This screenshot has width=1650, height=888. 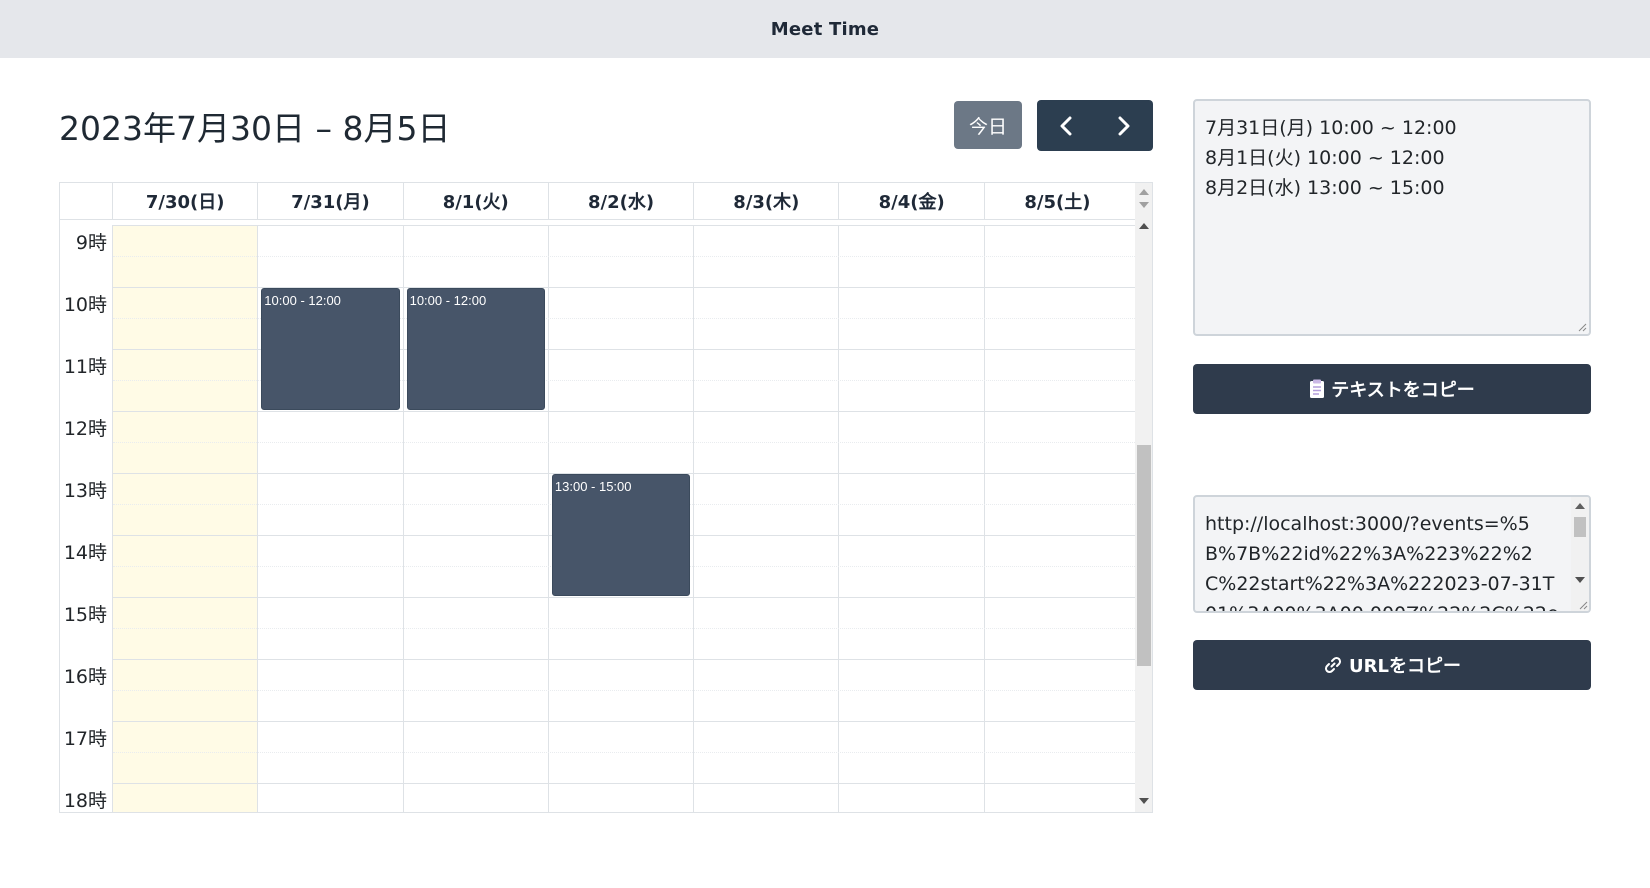 I want to click on copy-text-label: テキストをコピー, so click(x=1403, y=390).